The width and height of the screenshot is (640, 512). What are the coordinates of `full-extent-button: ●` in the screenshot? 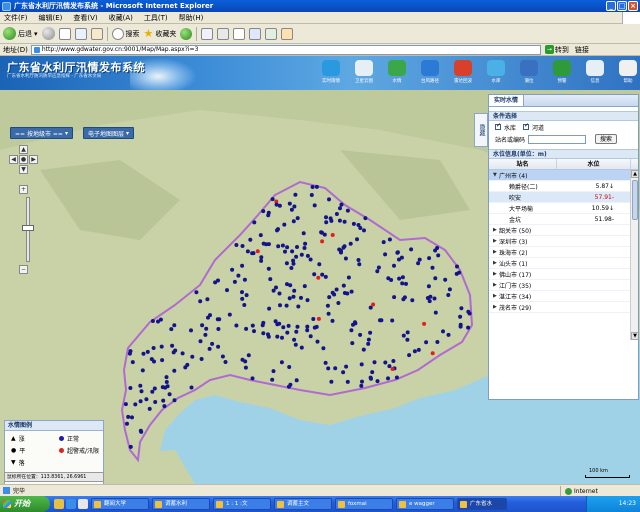 It's located at (23, 159).